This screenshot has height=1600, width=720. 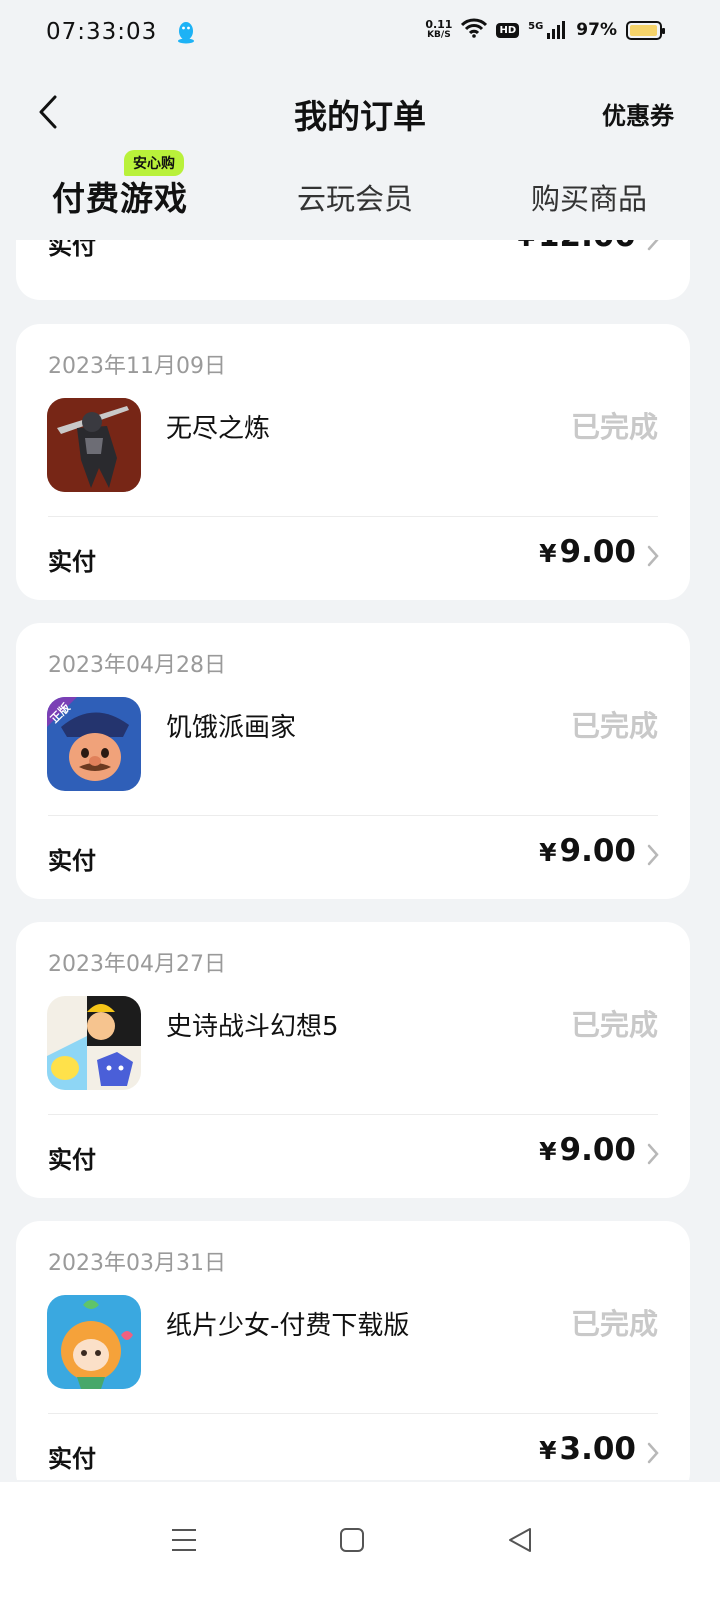 What do you see at coordinates (598, 1449) in the screenshot?
I see `amount-value: 3.00` at bounding box center [598, 1449].